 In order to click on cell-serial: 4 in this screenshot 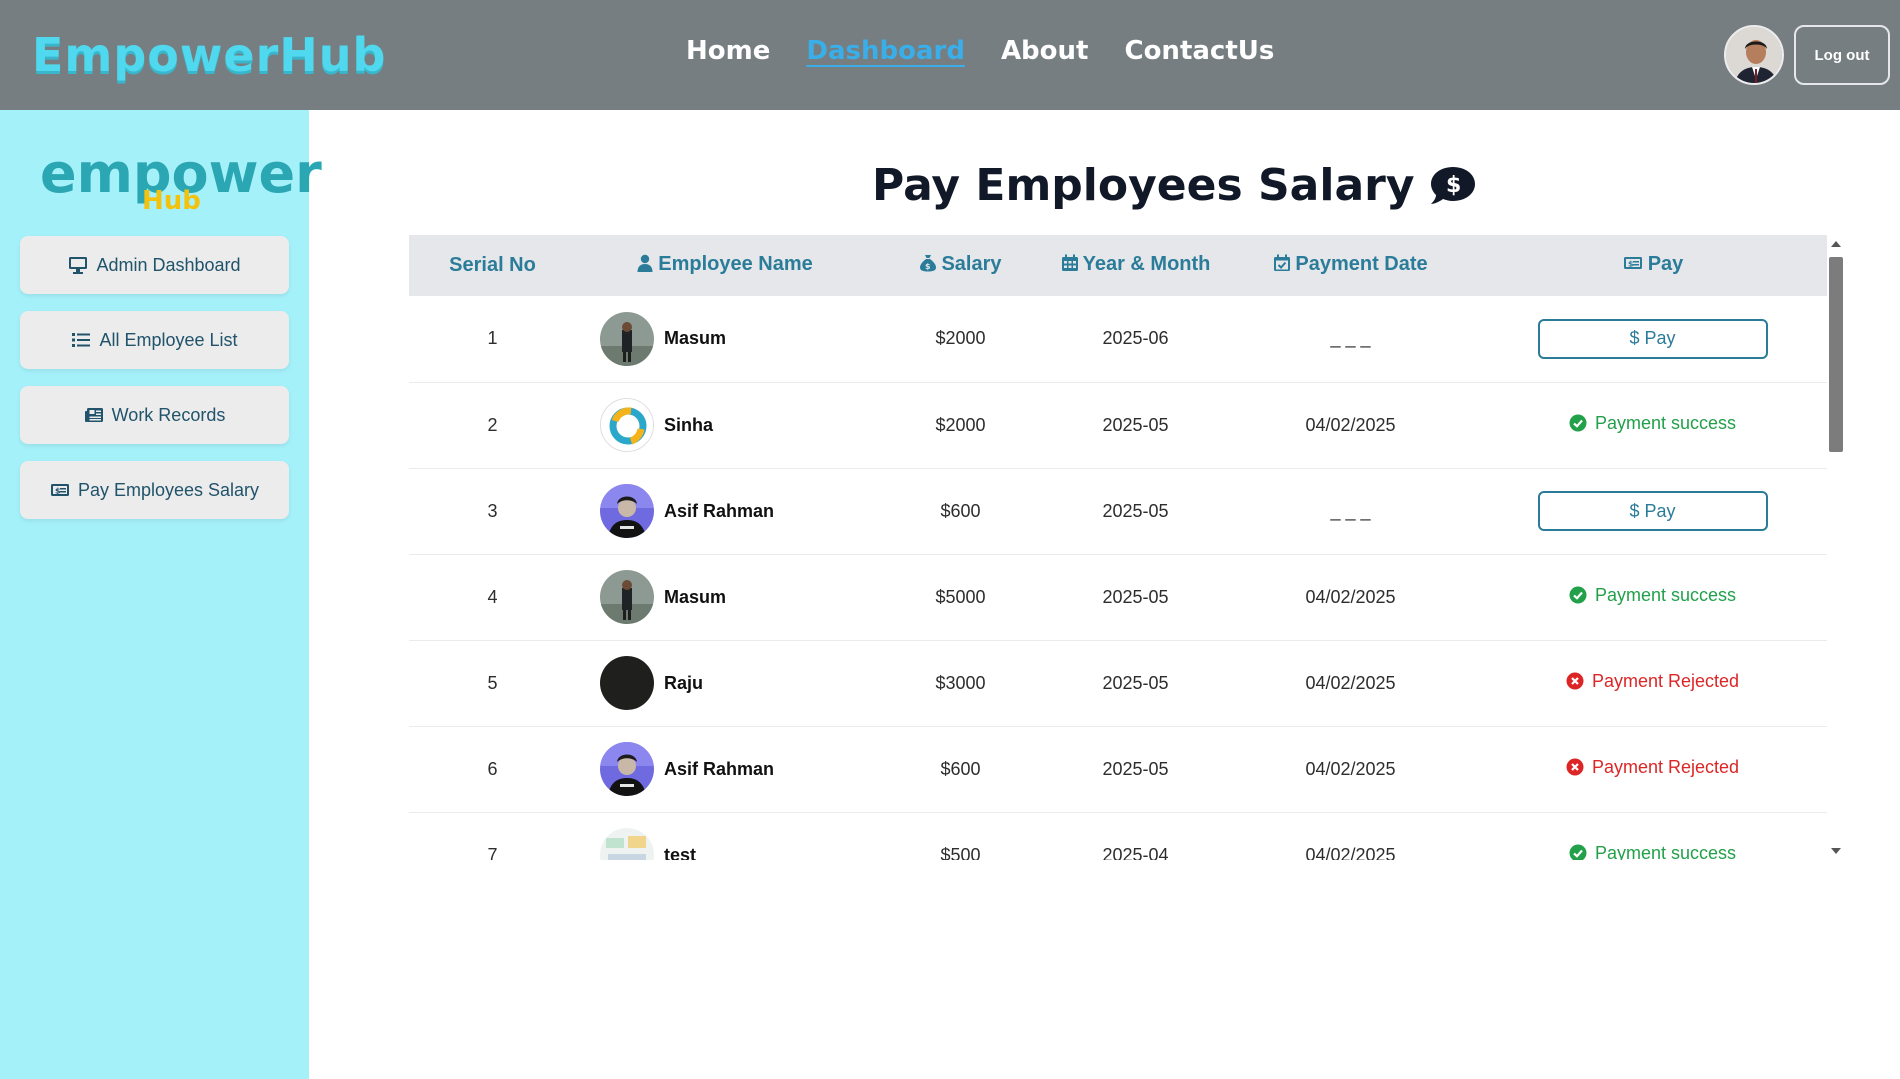, I will do `click(492, 596)`.